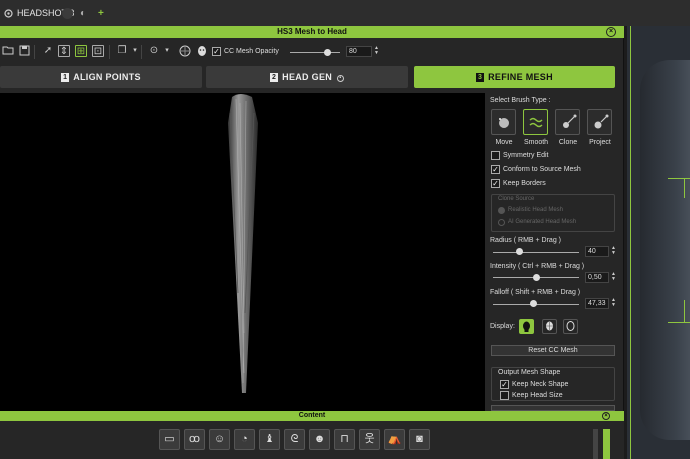 The image size is (690, 459). What do you see at coordinates (135, 51) in the screenshot?
I see `layers-dropdown-icon: ▾` at bounding box center [135, 51].